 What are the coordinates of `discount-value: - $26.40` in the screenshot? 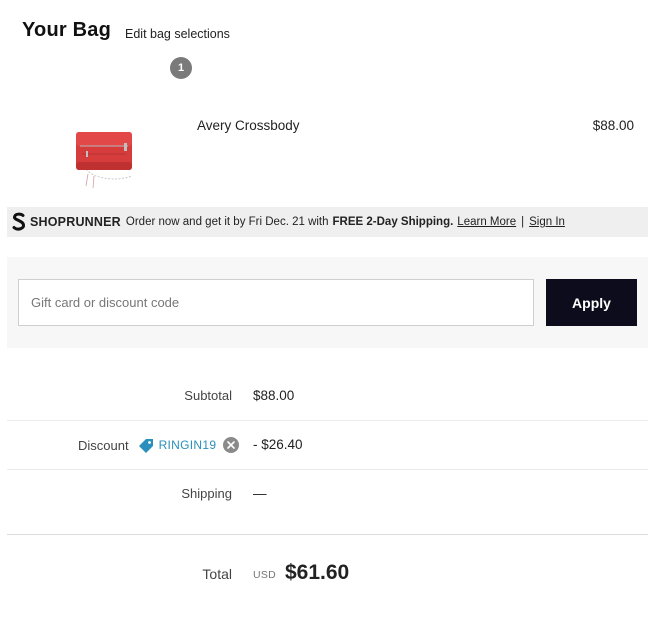 It's located at (278, 444).